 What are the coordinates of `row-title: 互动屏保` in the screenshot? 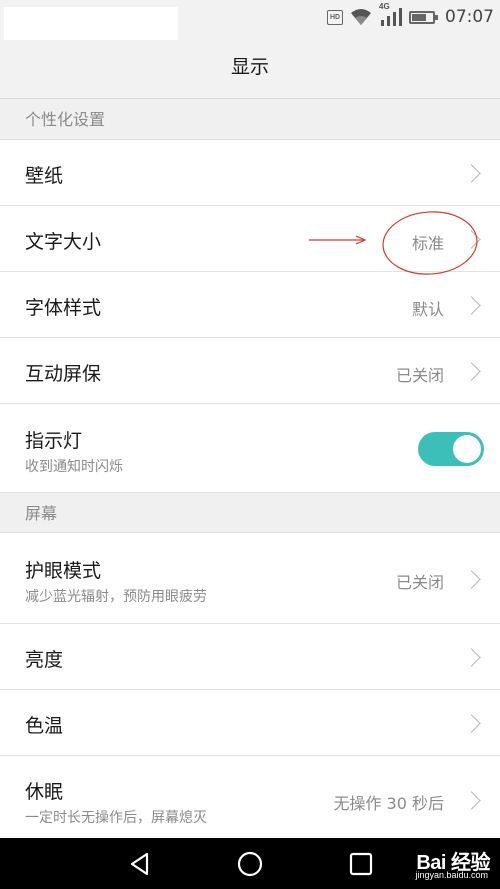 It's located at (63, 374).